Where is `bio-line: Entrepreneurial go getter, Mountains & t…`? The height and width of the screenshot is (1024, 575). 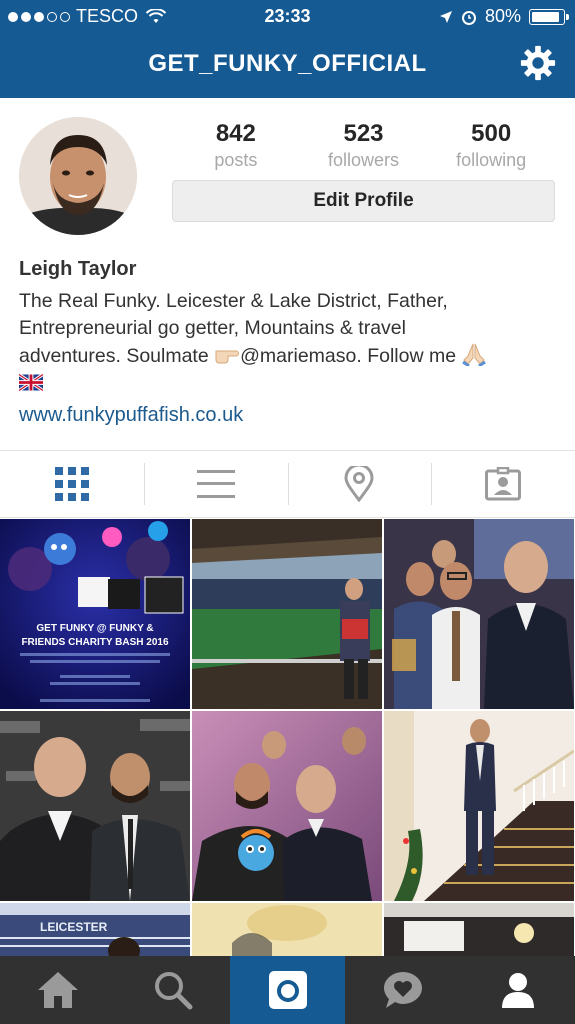
bio-line: Entrepreneurial go getter, Mountains & t… is located at coordinates (212, 328).